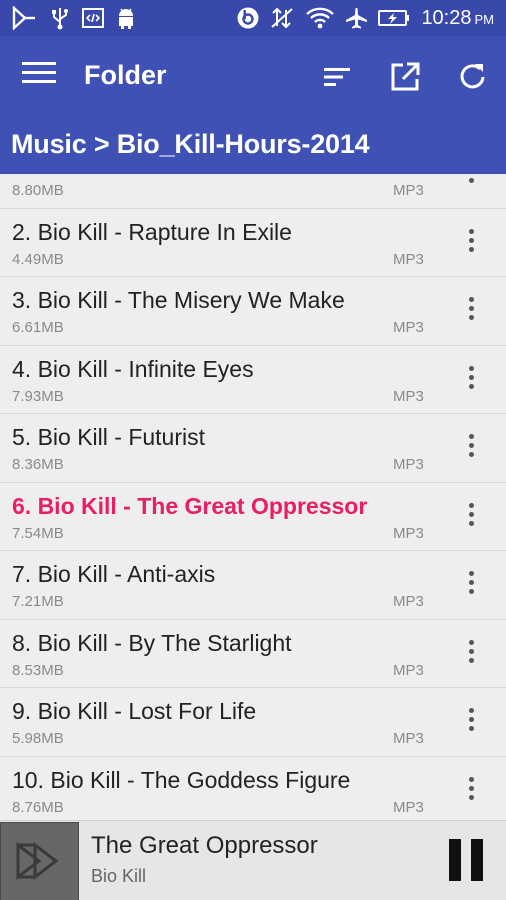  I want to click on status-bar: 10:28 PM, so click(253, 18).